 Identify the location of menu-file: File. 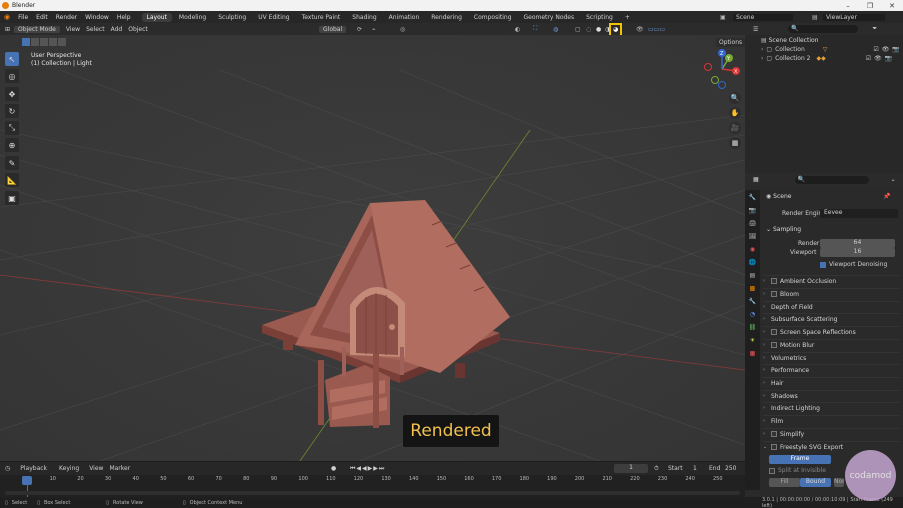
(23, 17).